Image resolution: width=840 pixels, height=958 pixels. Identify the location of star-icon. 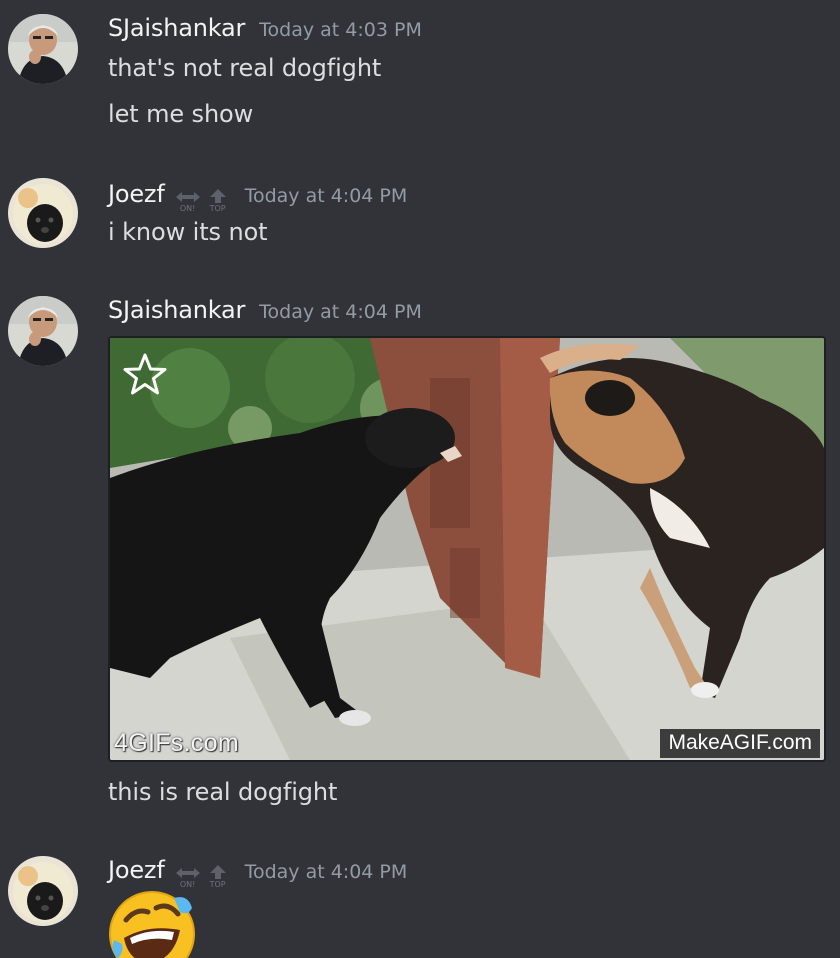
(145, 375).